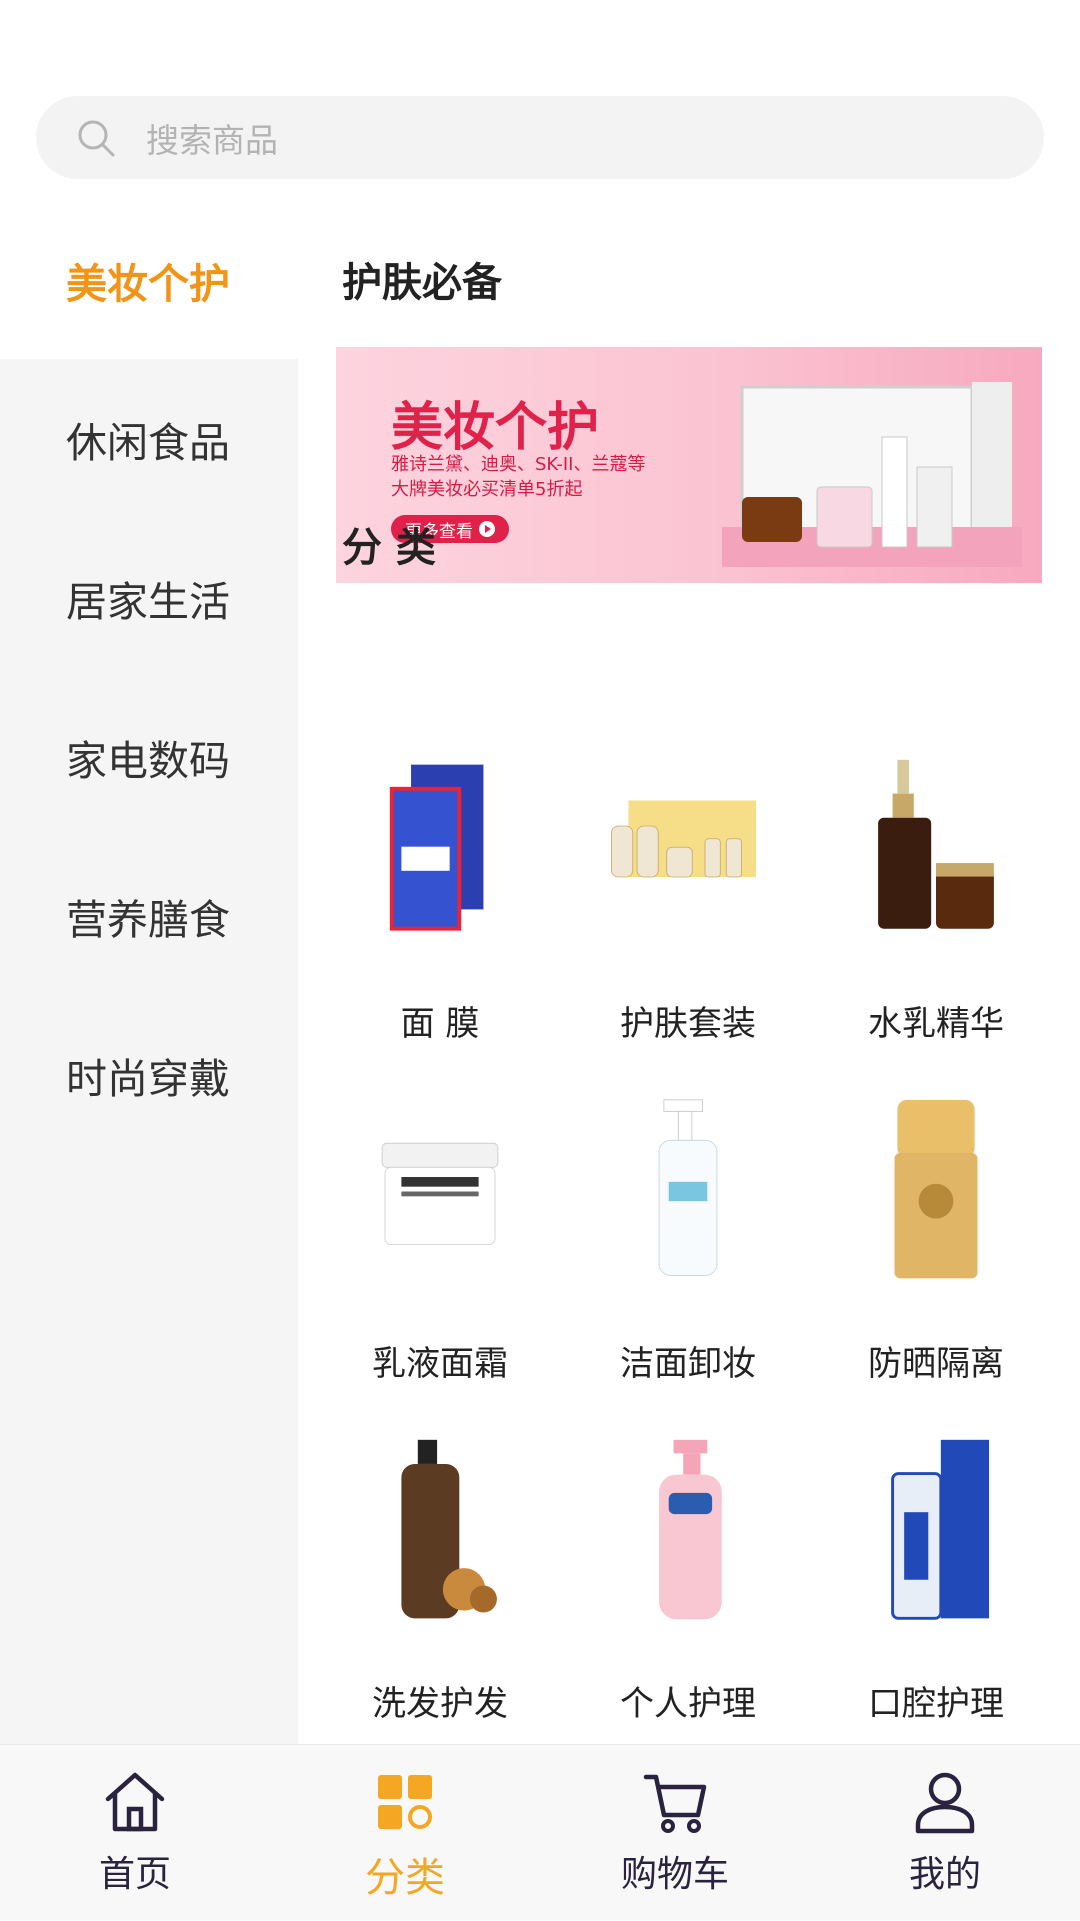 The width and height of the screenshot is (1080, 1921). What do you see at coordinates (487, 489) in the screenshot?
I see `banner-subtitle-2: 大牌美妆必买清单5折起` at bounding box center [487, 489].